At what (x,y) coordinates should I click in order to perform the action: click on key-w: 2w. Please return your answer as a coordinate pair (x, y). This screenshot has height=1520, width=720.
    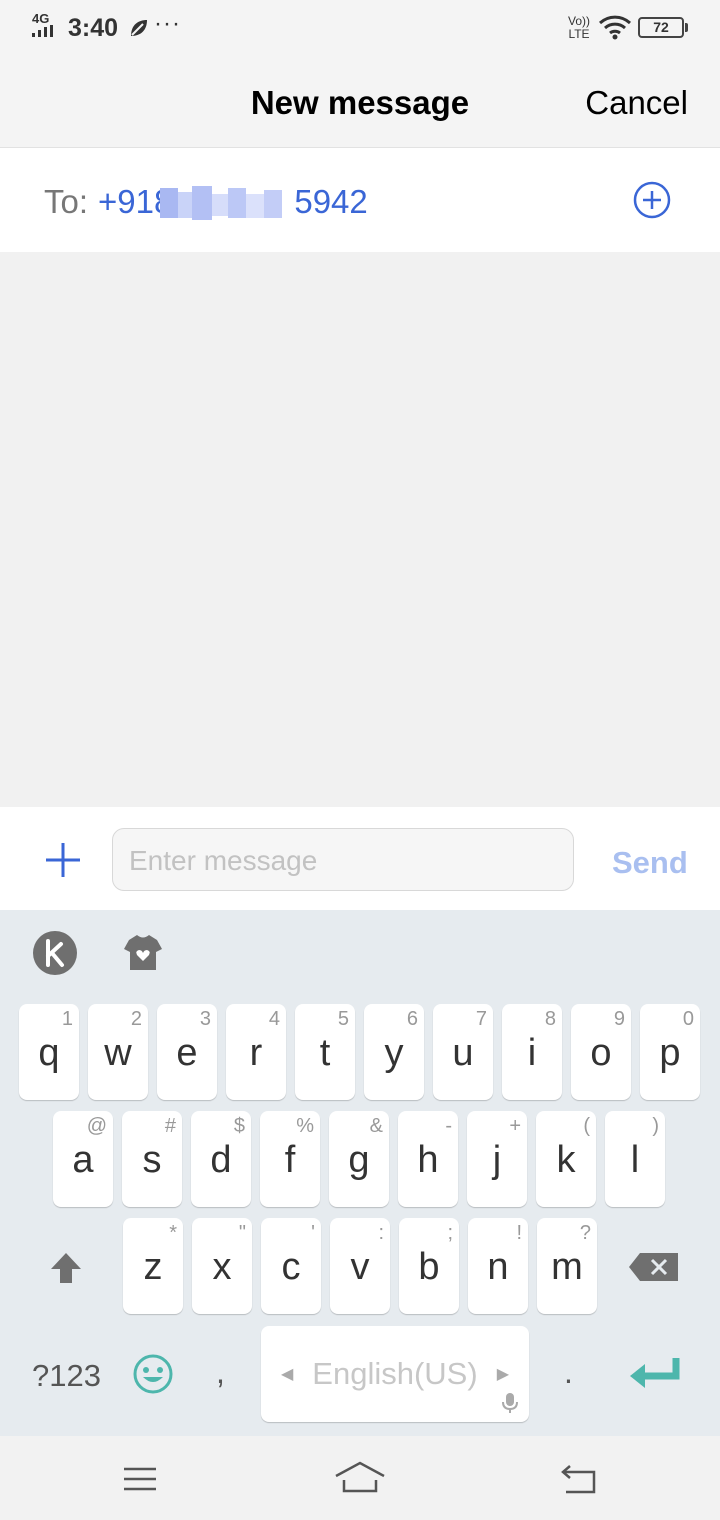
    Looking at the image, I should click on (118, 1052).